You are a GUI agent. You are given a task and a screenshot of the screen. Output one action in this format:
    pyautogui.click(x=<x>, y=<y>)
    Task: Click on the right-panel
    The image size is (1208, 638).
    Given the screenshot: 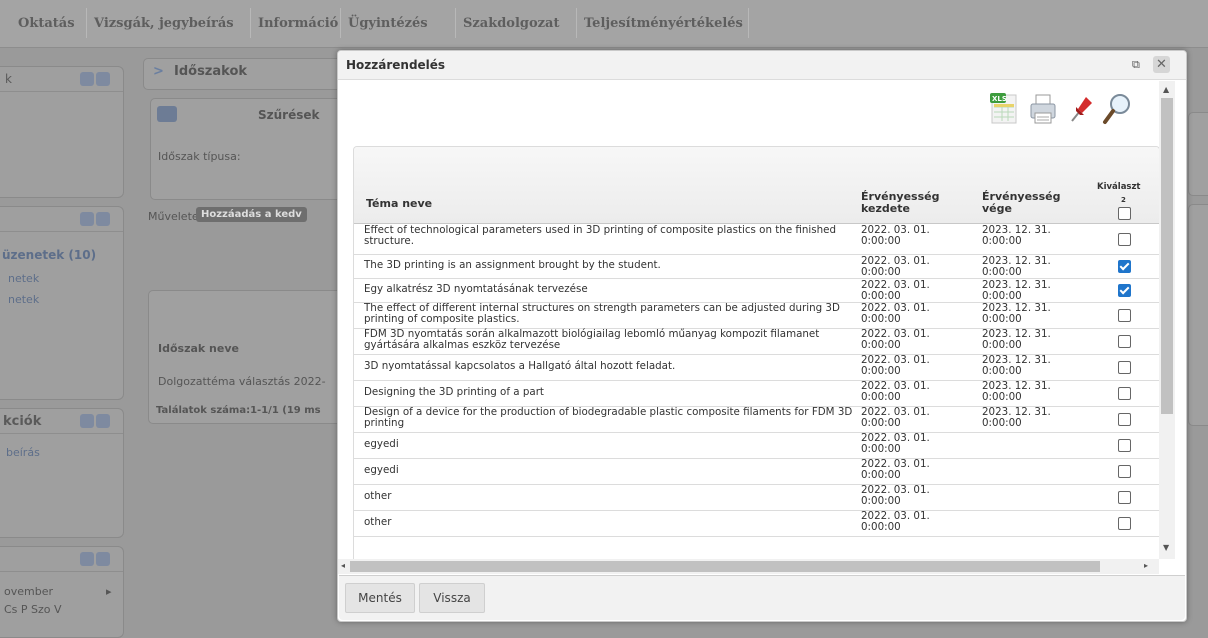 What is the action you would take?
    pyautogui.click(x=1198, y=154)
    